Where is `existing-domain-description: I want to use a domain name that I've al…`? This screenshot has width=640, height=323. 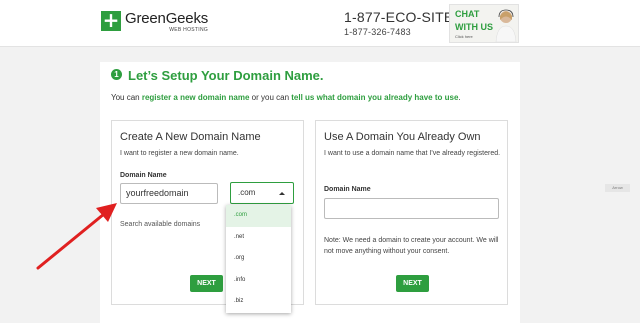
existing-domain-description: I want to use a domain name that I've al… is located at coordinates (412, 153).